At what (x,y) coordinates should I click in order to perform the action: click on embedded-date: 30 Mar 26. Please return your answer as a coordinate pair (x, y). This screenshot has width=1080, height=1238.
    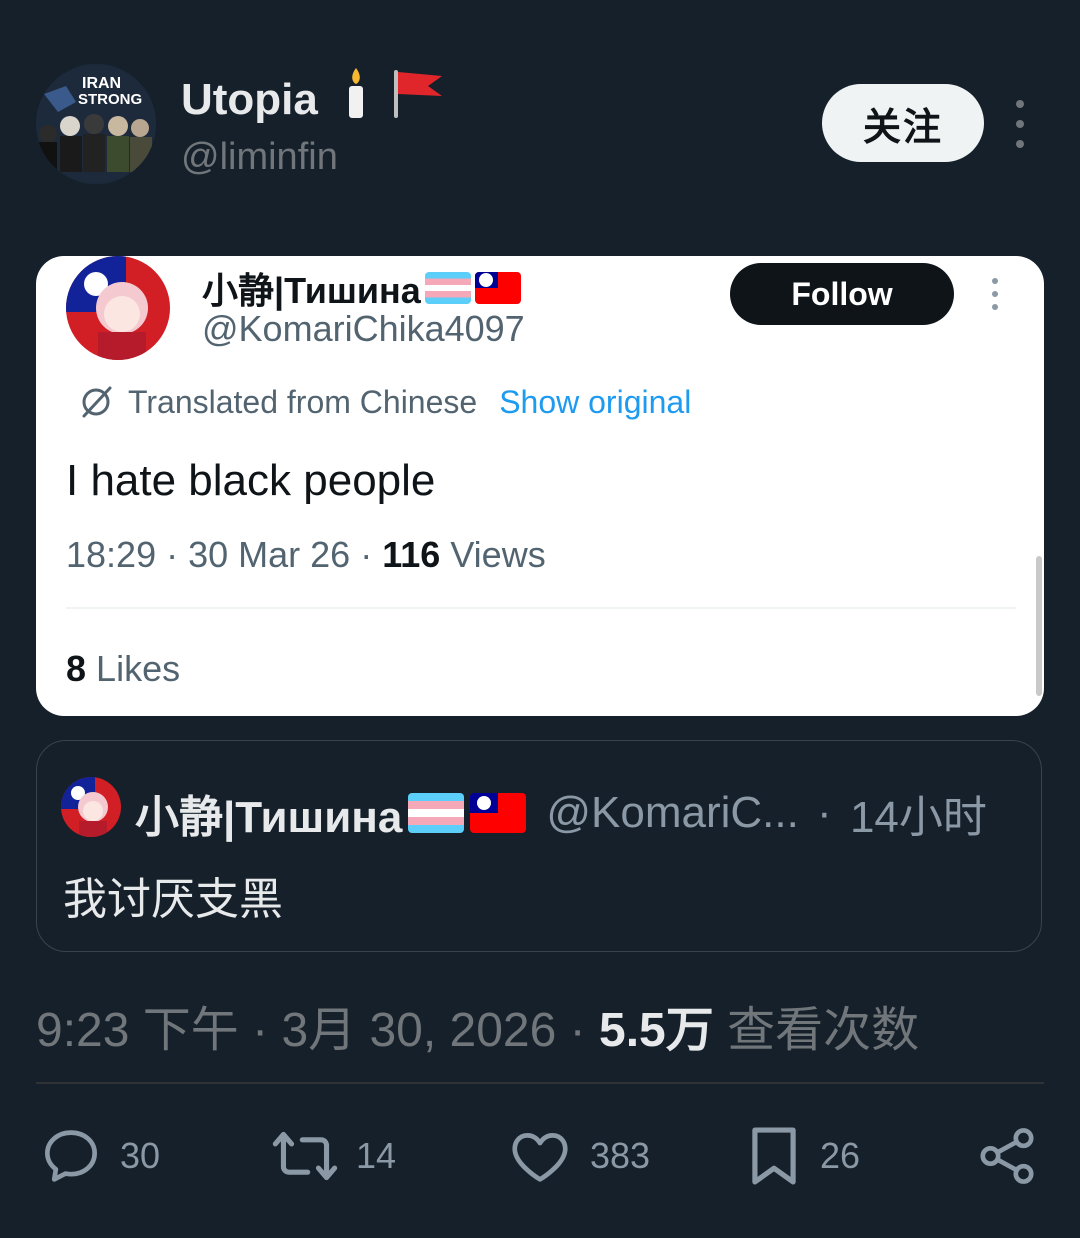
    Looking at the image, I should click on (269, 554).